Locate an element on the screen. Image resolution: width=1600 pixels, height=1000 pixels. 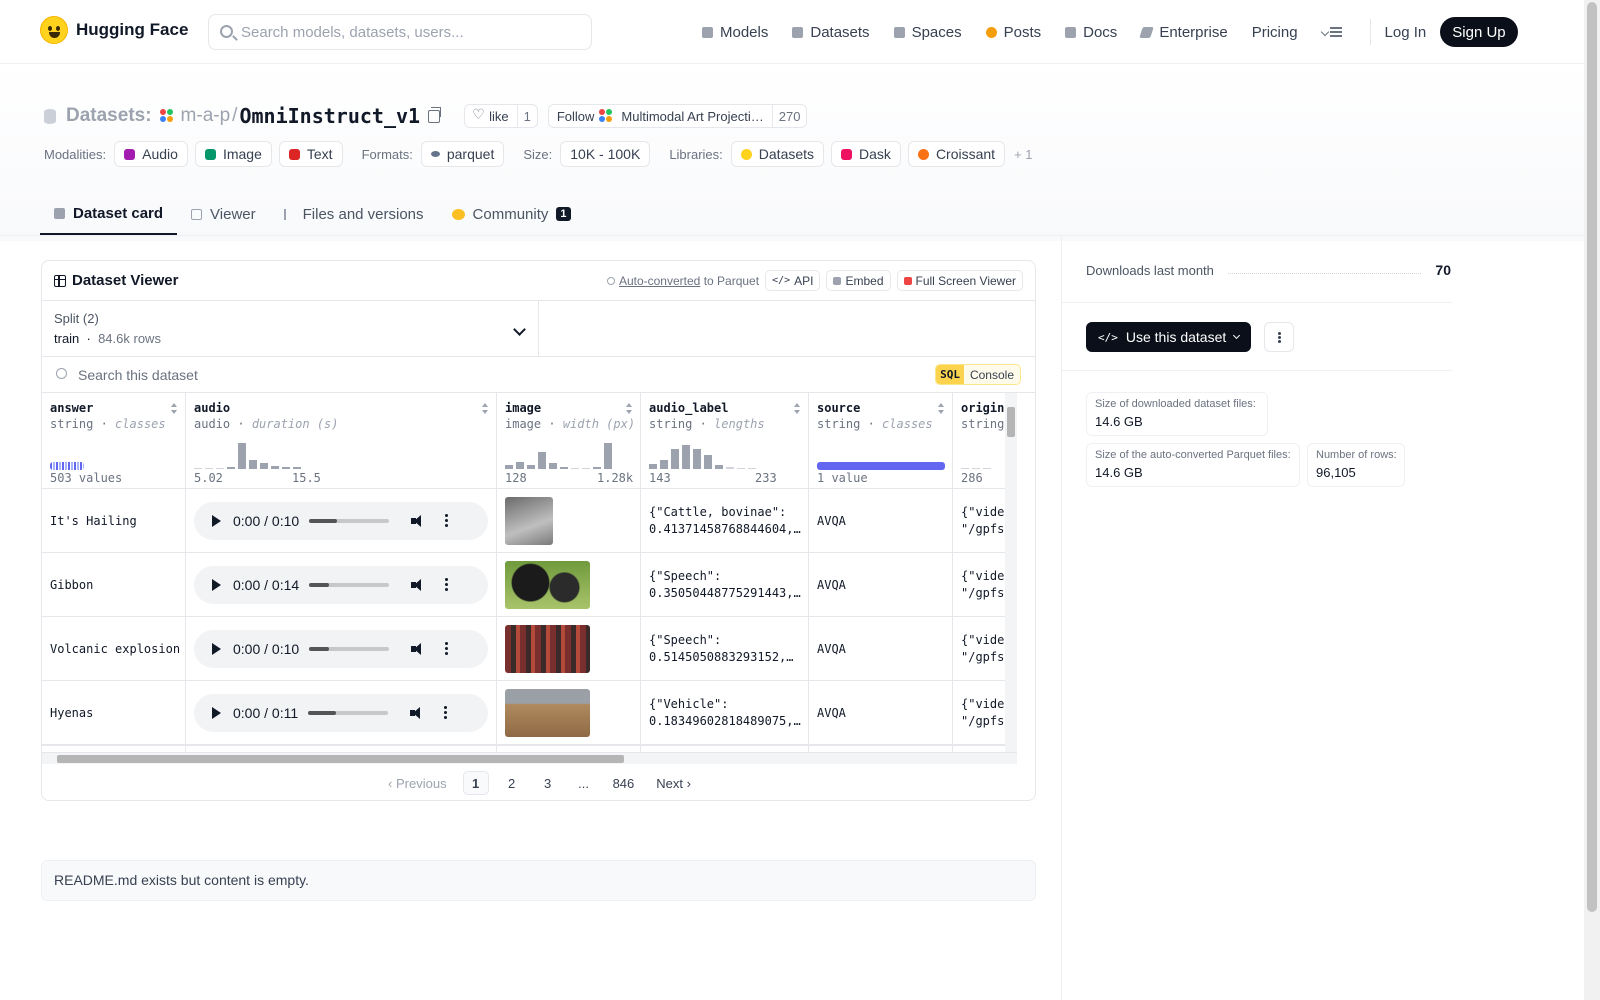
home-logo: Hugging Face is located at coordinates (114, 30).